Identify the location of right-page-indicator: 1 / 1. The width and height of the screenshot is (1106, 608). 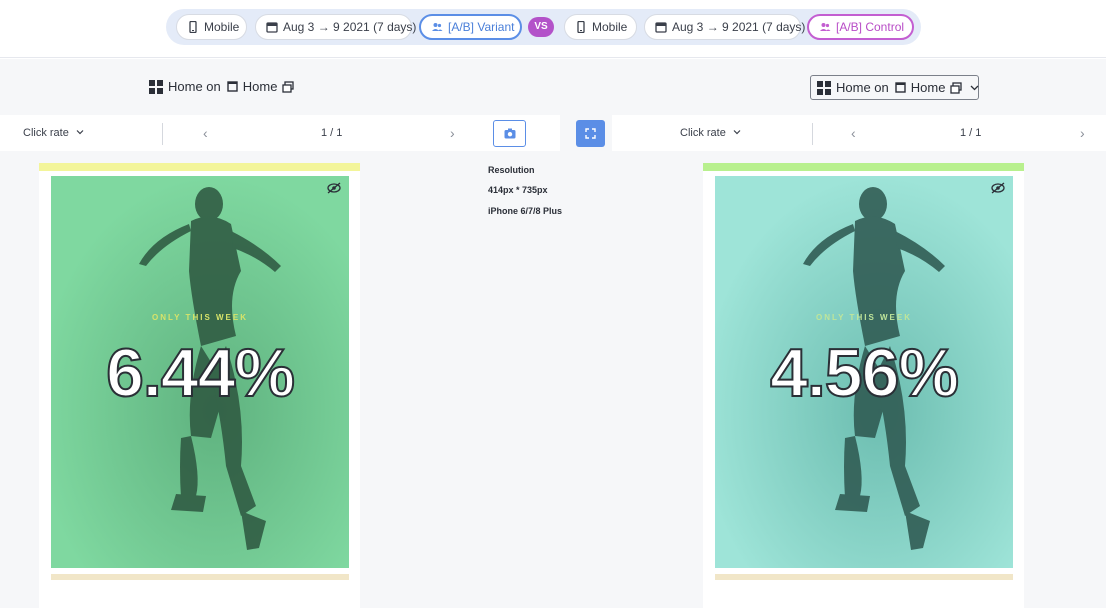
(971, 133).